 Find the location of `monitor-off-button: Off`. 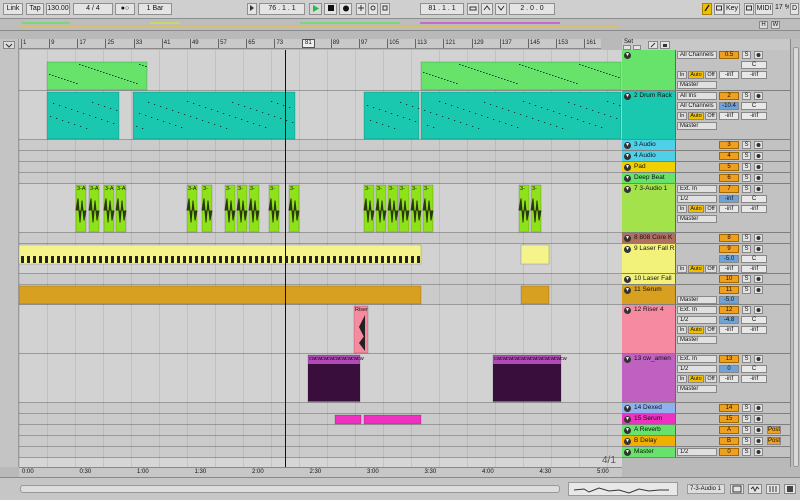

monitor-off-button: Off is located at coordinates (711, 269).